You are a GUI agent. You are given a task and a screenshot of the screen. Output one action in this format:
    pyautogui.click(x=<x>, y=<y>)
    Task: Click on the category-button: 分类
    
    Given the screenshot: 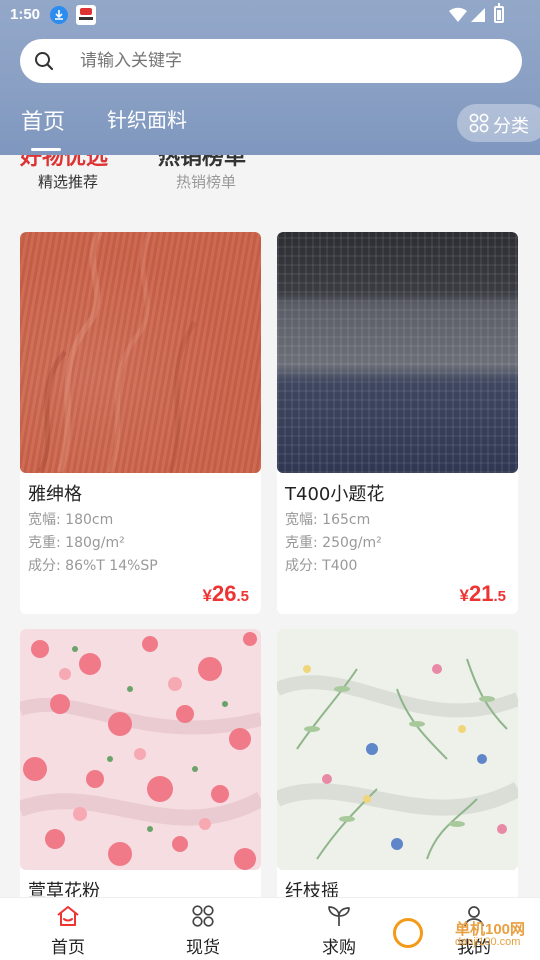 What is the action you would take?
    pyautogui.click(x=498, y=123)
    